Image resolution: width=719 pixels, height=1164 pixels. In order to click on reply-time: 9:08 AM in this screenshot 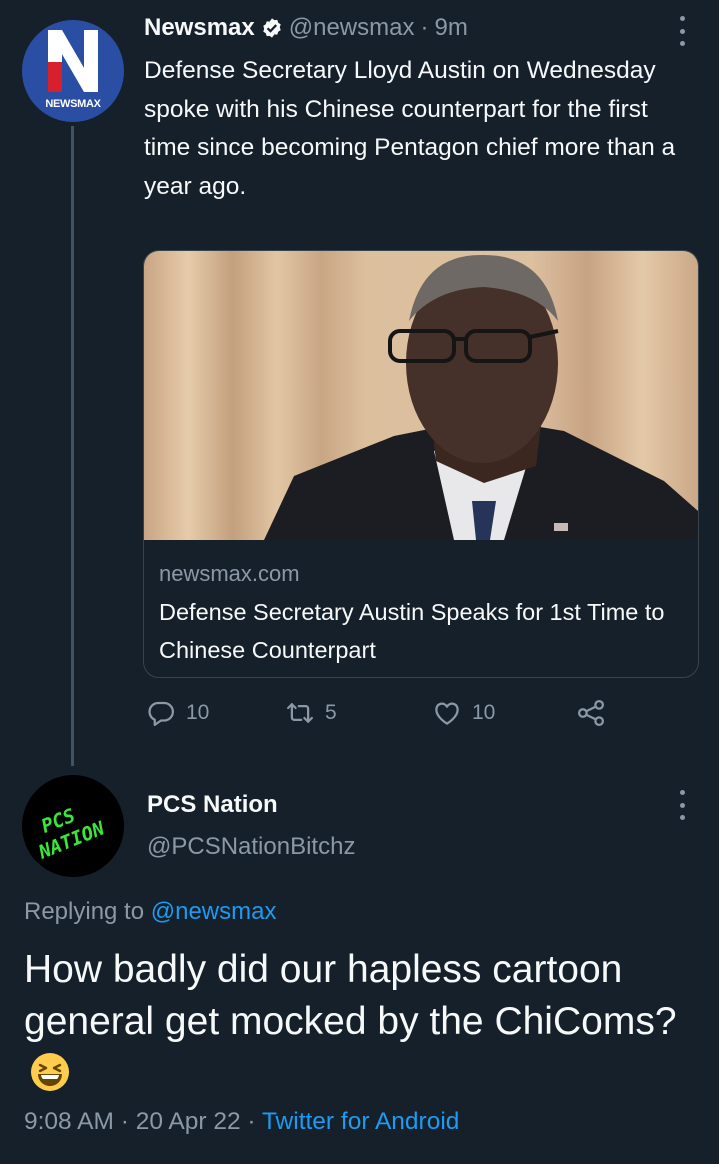, I will do `click(69, 1121)`.